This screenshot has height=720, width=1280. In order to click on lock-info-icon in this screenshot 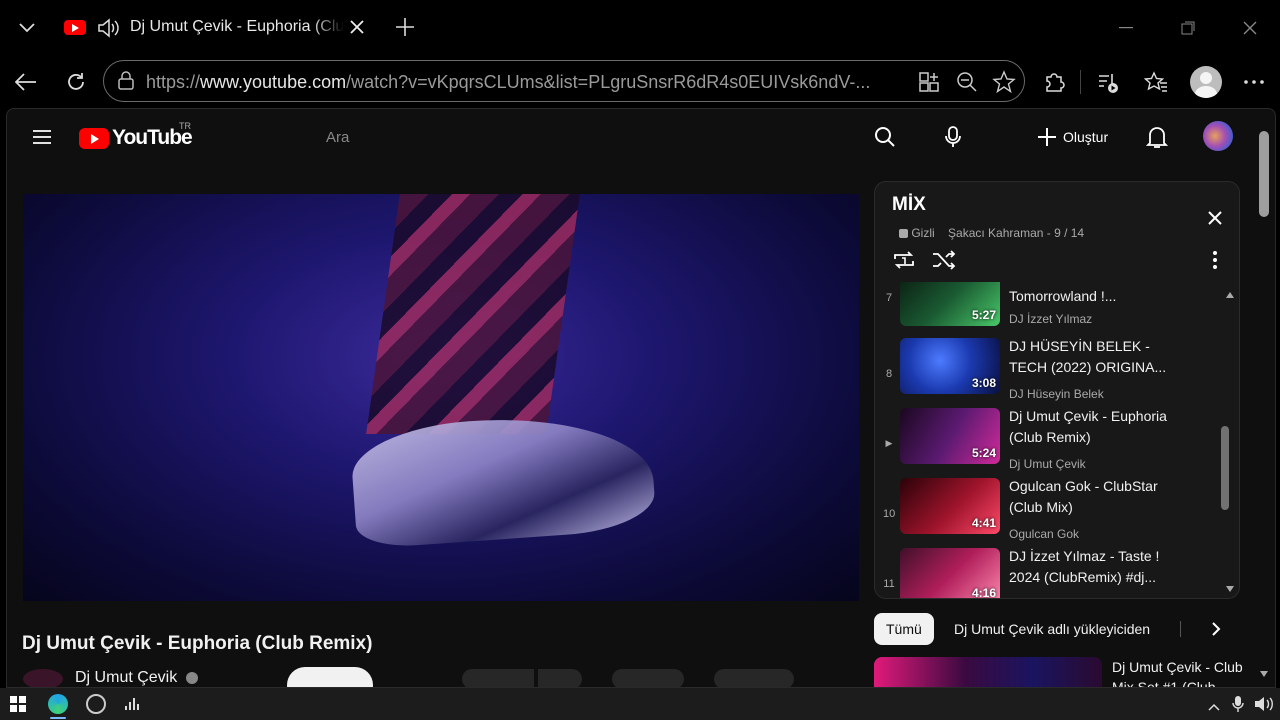, I will do `click(126, 83)`.